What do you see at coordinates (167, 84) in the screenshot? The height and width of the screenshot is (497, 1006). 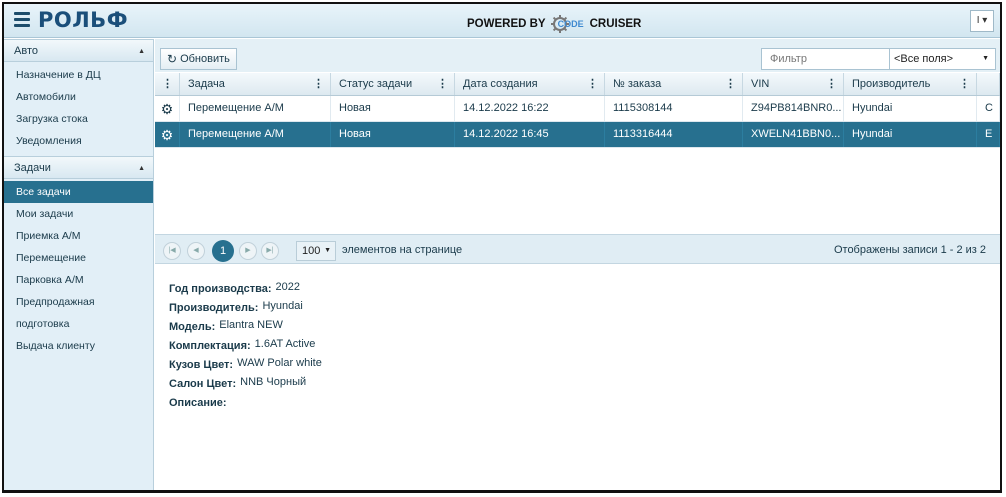 I see `column-menu-icon: ⋮` at bounding box center [167, 84].